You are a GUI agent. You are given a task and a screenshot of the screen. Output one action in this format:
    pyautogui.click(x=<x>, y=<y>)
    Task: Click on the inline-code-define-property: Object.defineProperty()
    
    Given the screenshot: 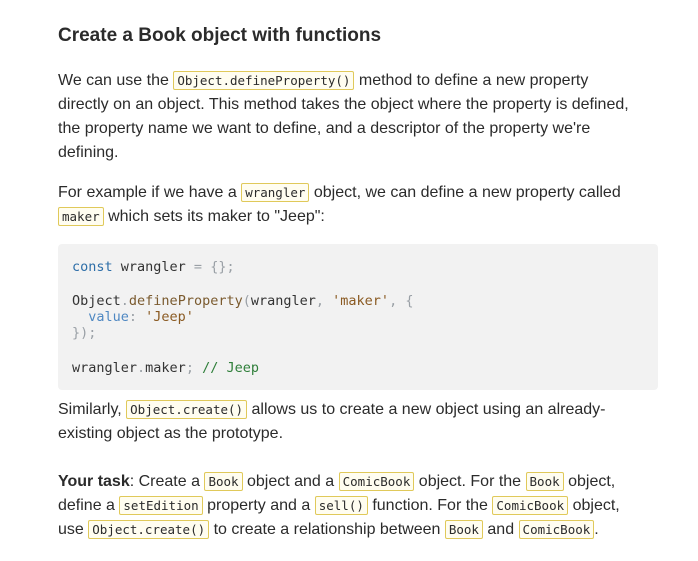 What is the action you would take?
    pyautogui.click(x=264, y=80)
    